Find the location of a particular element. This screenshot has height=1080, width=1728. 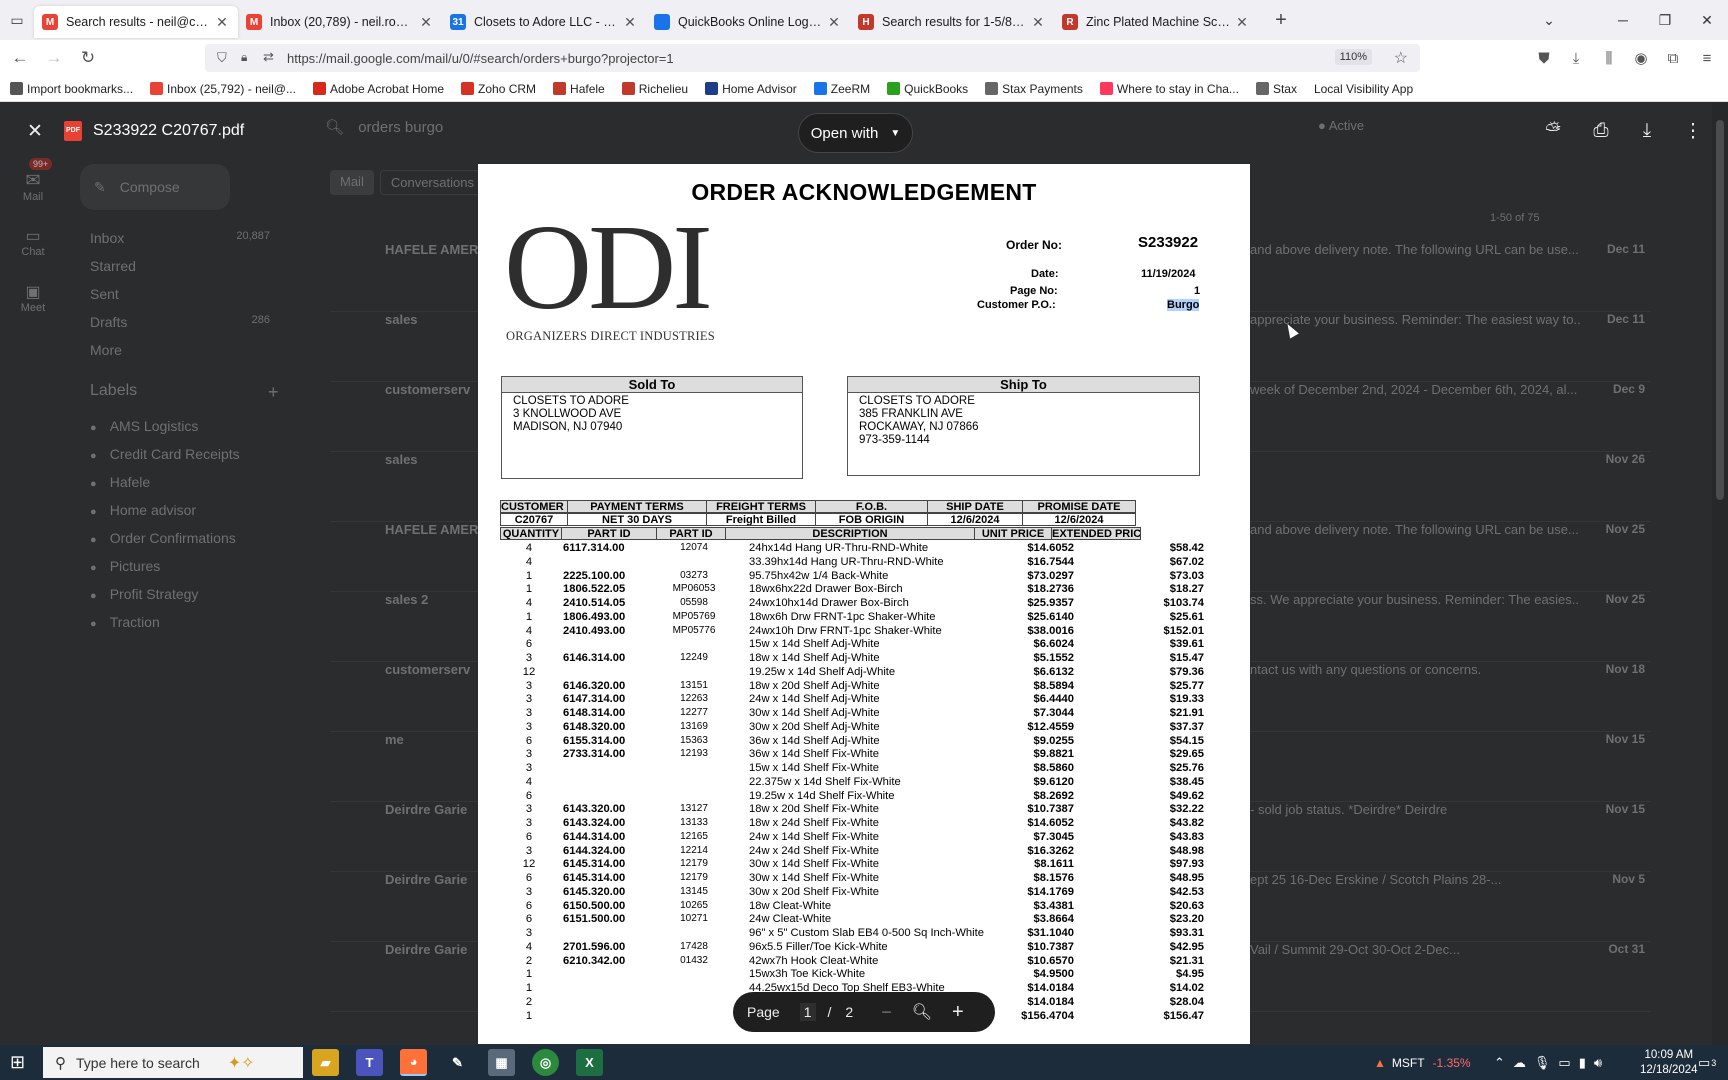

browser-tab: R Zinc Plated Machine Screw, Lar... ✕ is located at coordinates (1156, 22).